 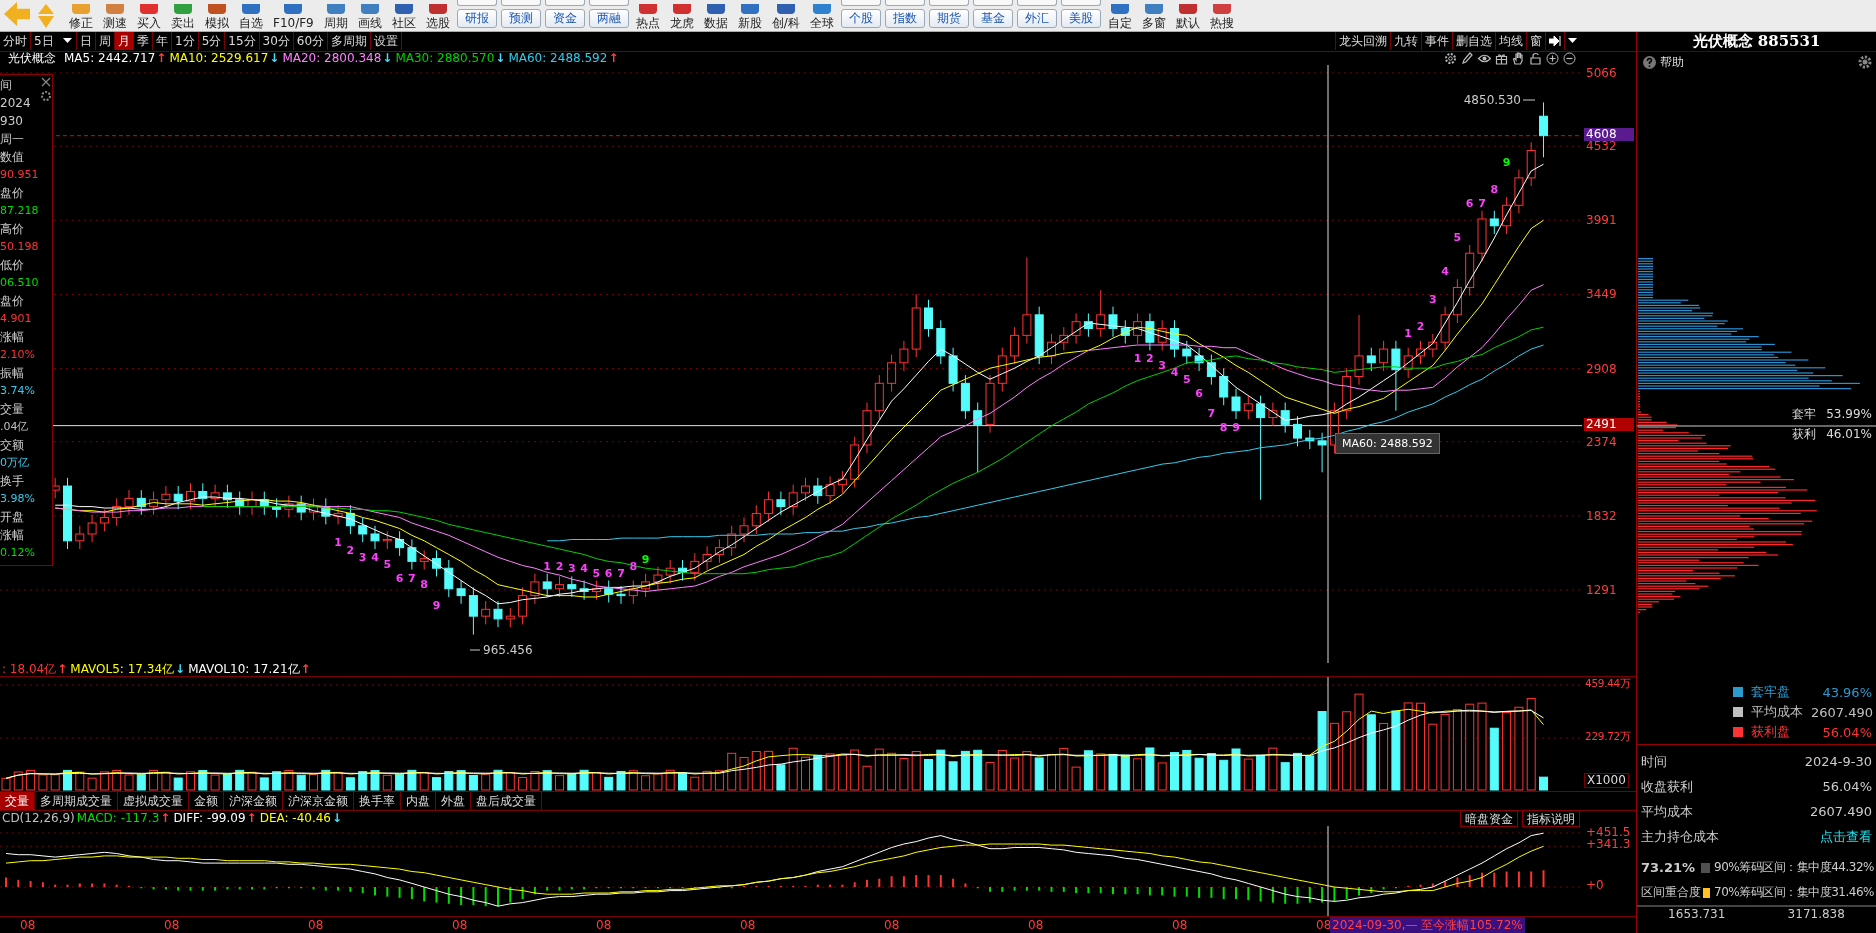 What do you see at coordinates (12, 157) in the screenshot?
I see `info-label: 数值` at bounding box center [12, 157].